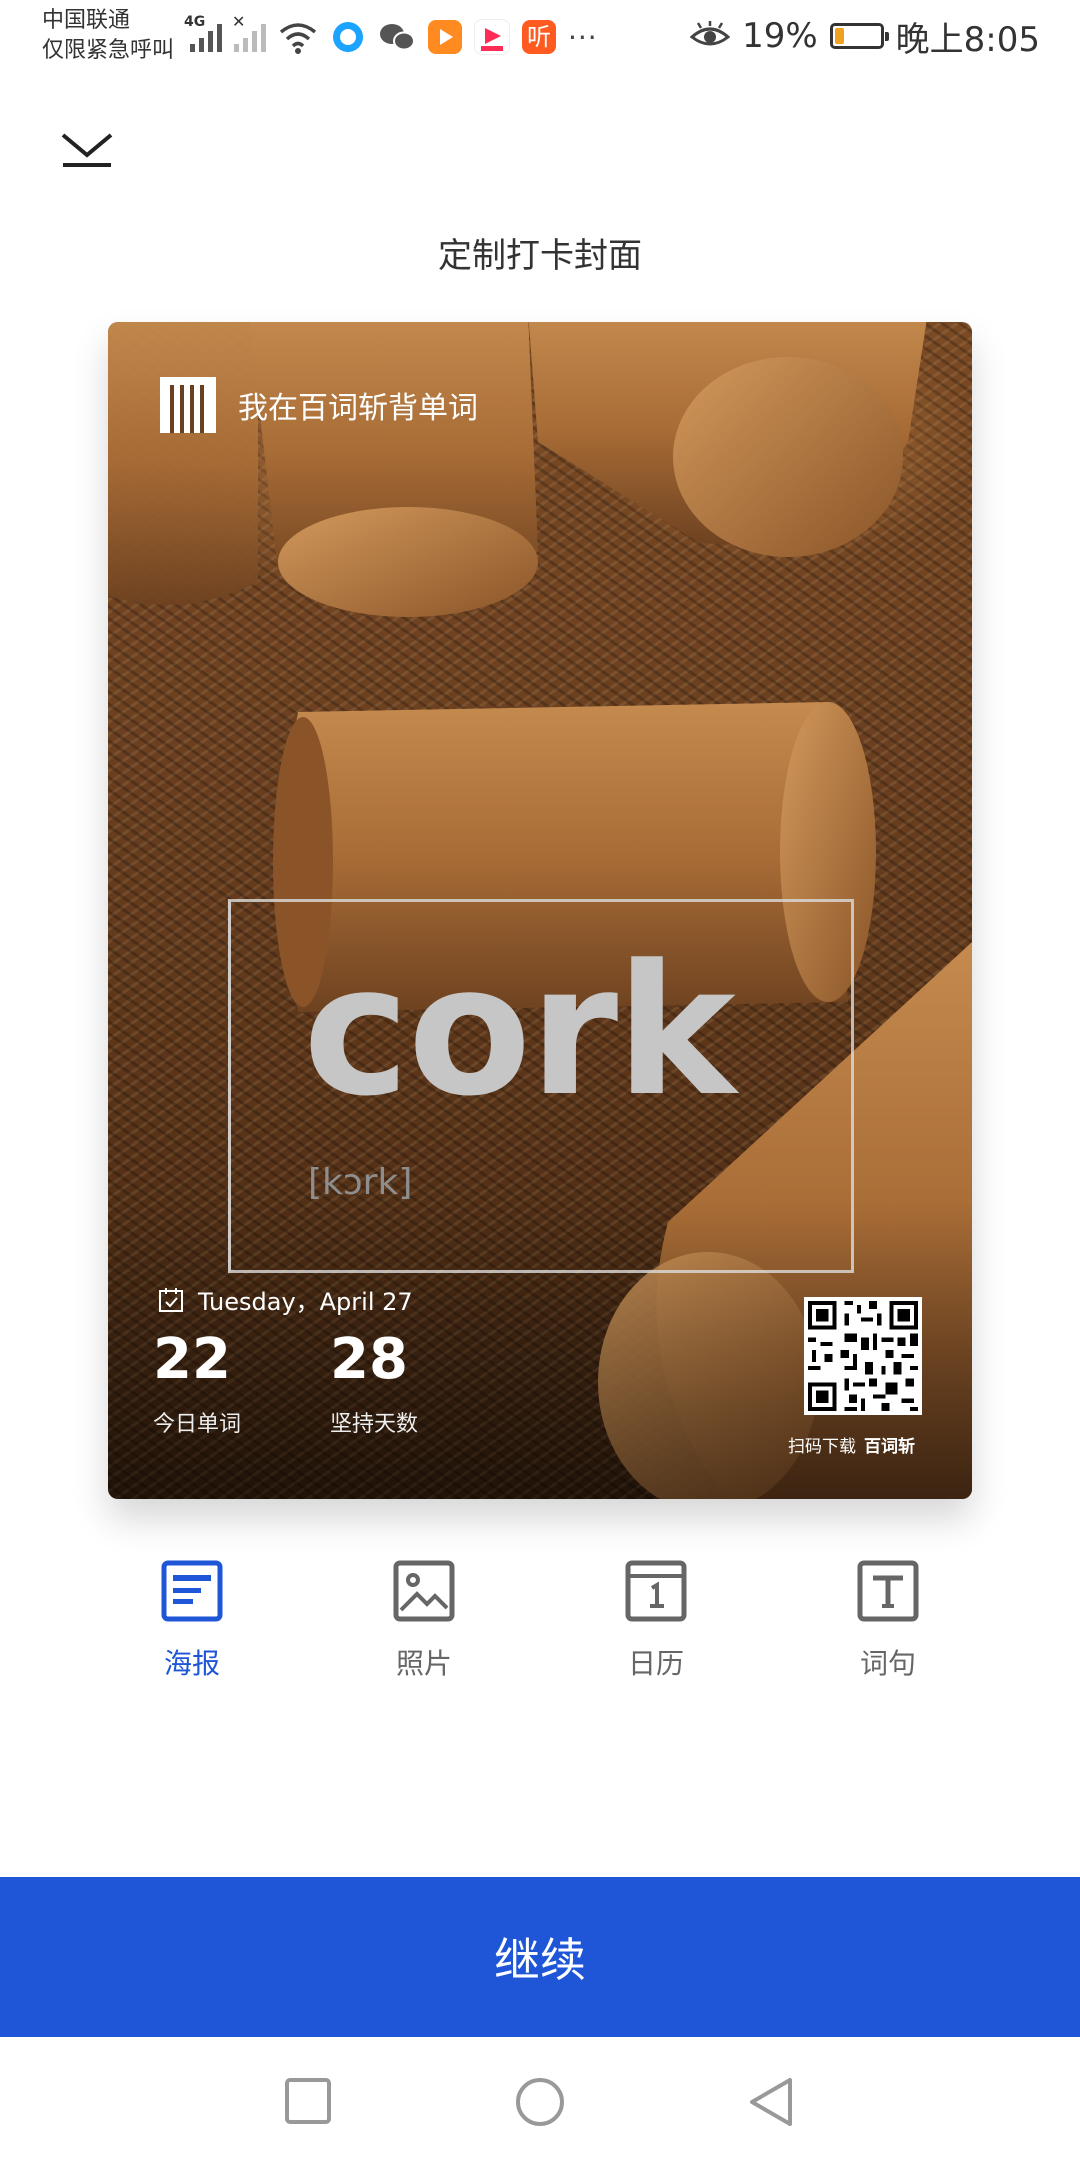 Image resolution: width=1080 pixels, height=2160 pixels. Describe the element at coordinates (540, 1957) in the screenshot. I see `continue-button: 继续` at that location.